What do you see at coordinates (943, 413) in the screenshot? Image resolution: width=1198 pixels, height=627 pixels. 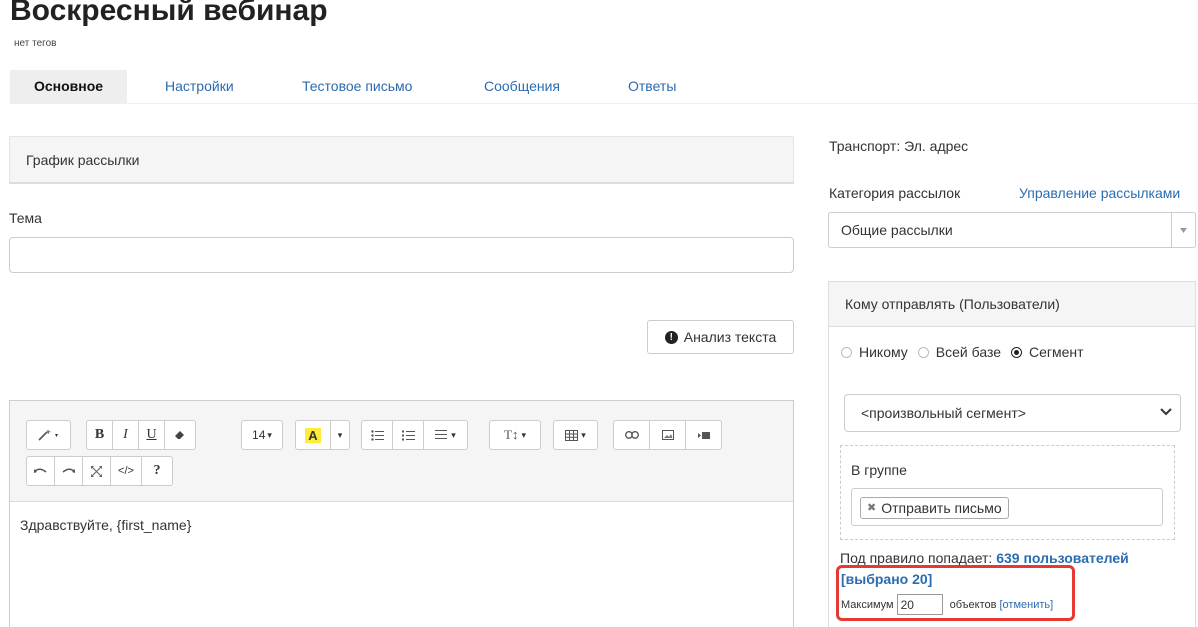 I see `segment-select-value: <произвольный сегмент>` at bounding box center [943, 413].